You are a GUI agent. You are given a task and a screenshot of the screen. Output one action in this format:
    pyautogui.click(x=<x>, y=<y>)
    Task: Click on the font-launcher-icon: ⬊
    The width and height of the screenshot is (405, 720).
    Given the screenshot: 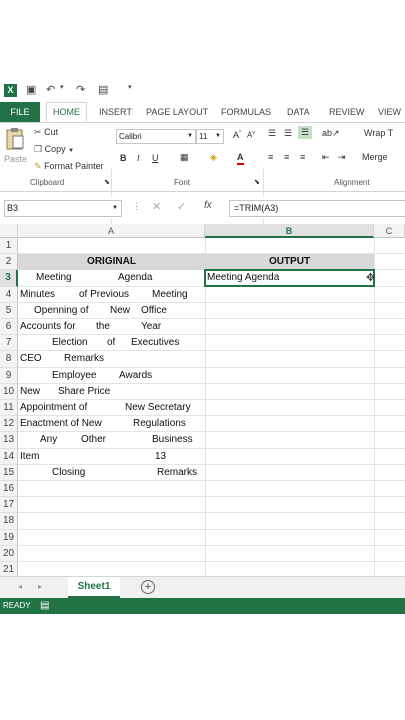 What is the action you would take?
    pyautogui.click(x=257, y=182)
    